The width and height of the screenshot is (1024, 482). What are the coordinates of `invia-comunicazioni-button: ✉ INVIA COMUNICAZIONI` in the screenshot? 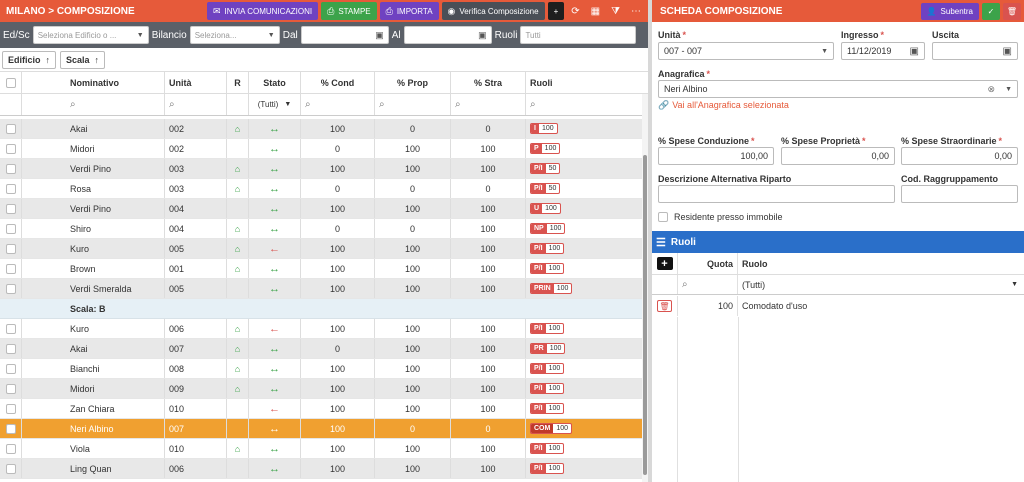 It's located at (263, 11).